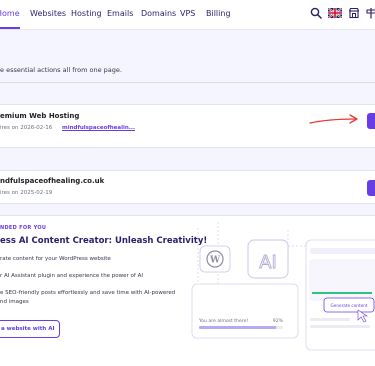 This screenshot has width=375, height=366. Describe the element at coordinates (86, 13) in the screenshot. I see `nav-hosting: Hosting` at that location.